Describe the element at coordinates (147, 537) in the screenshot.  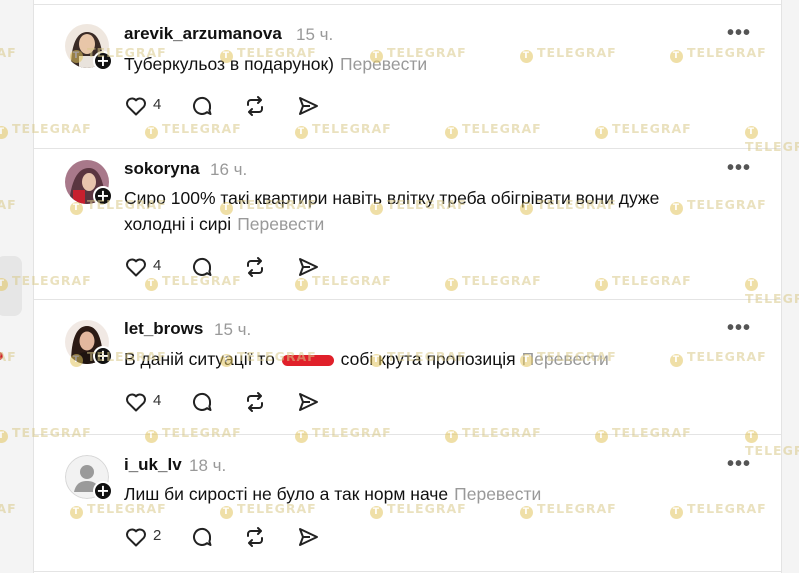
I see `like-button: 2` at that location.